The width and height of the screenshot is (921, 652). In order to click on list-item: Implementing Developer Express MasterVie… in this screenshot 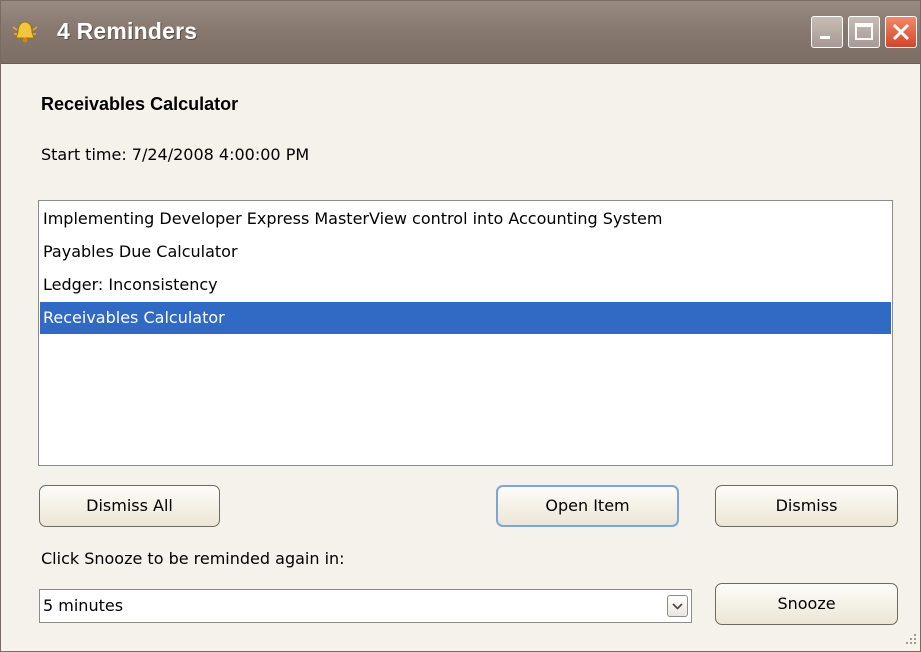, I will do `click(465, 219)`.